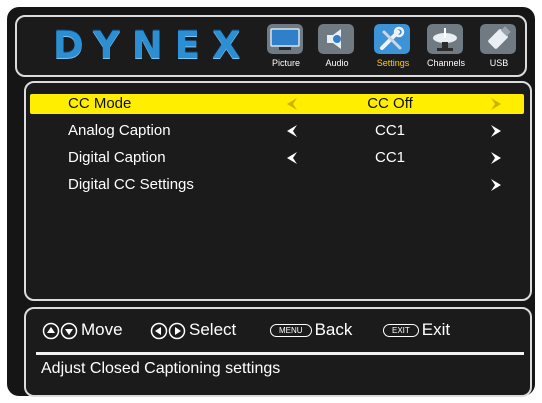 This screenshot has width=542, height=403. What do you see at coordinates (60, 330) in the screenshot?
I see `up-down-arrows-icon` at bounding box center [60, 330].